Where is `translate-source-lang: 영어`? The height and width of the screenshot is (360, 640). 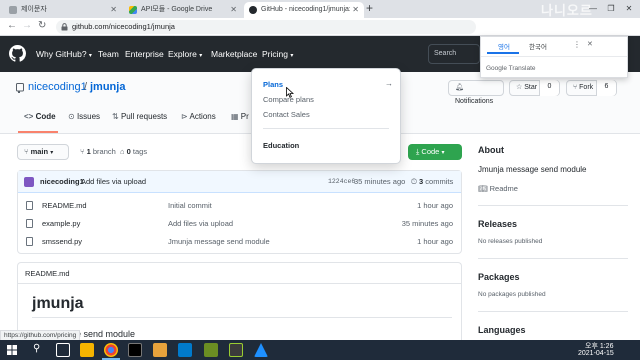 translate-source-lang: 영어 is located at coordinates (504, 46).